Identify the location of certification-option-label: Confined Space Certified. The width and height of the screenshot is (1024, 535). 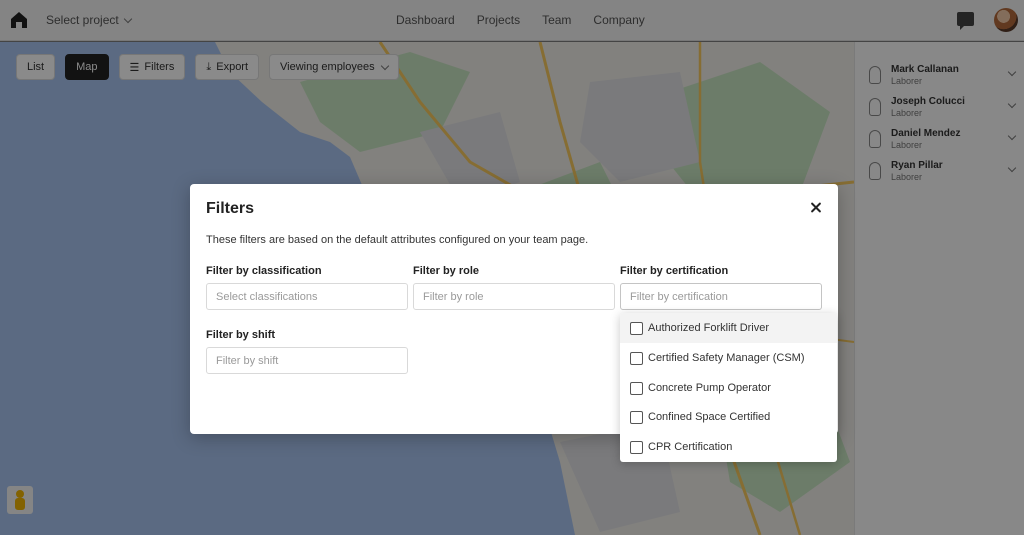
(709, 417).